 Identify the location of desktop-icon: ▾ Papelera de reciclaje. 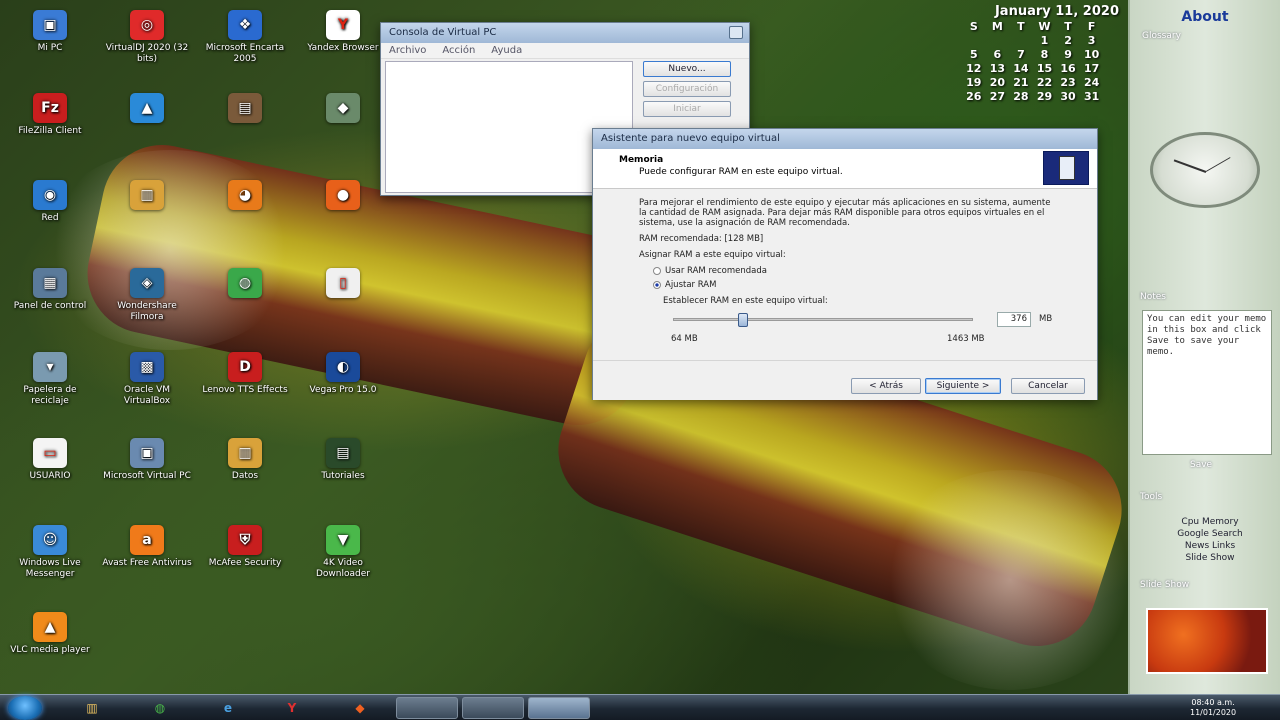
(50, 379).